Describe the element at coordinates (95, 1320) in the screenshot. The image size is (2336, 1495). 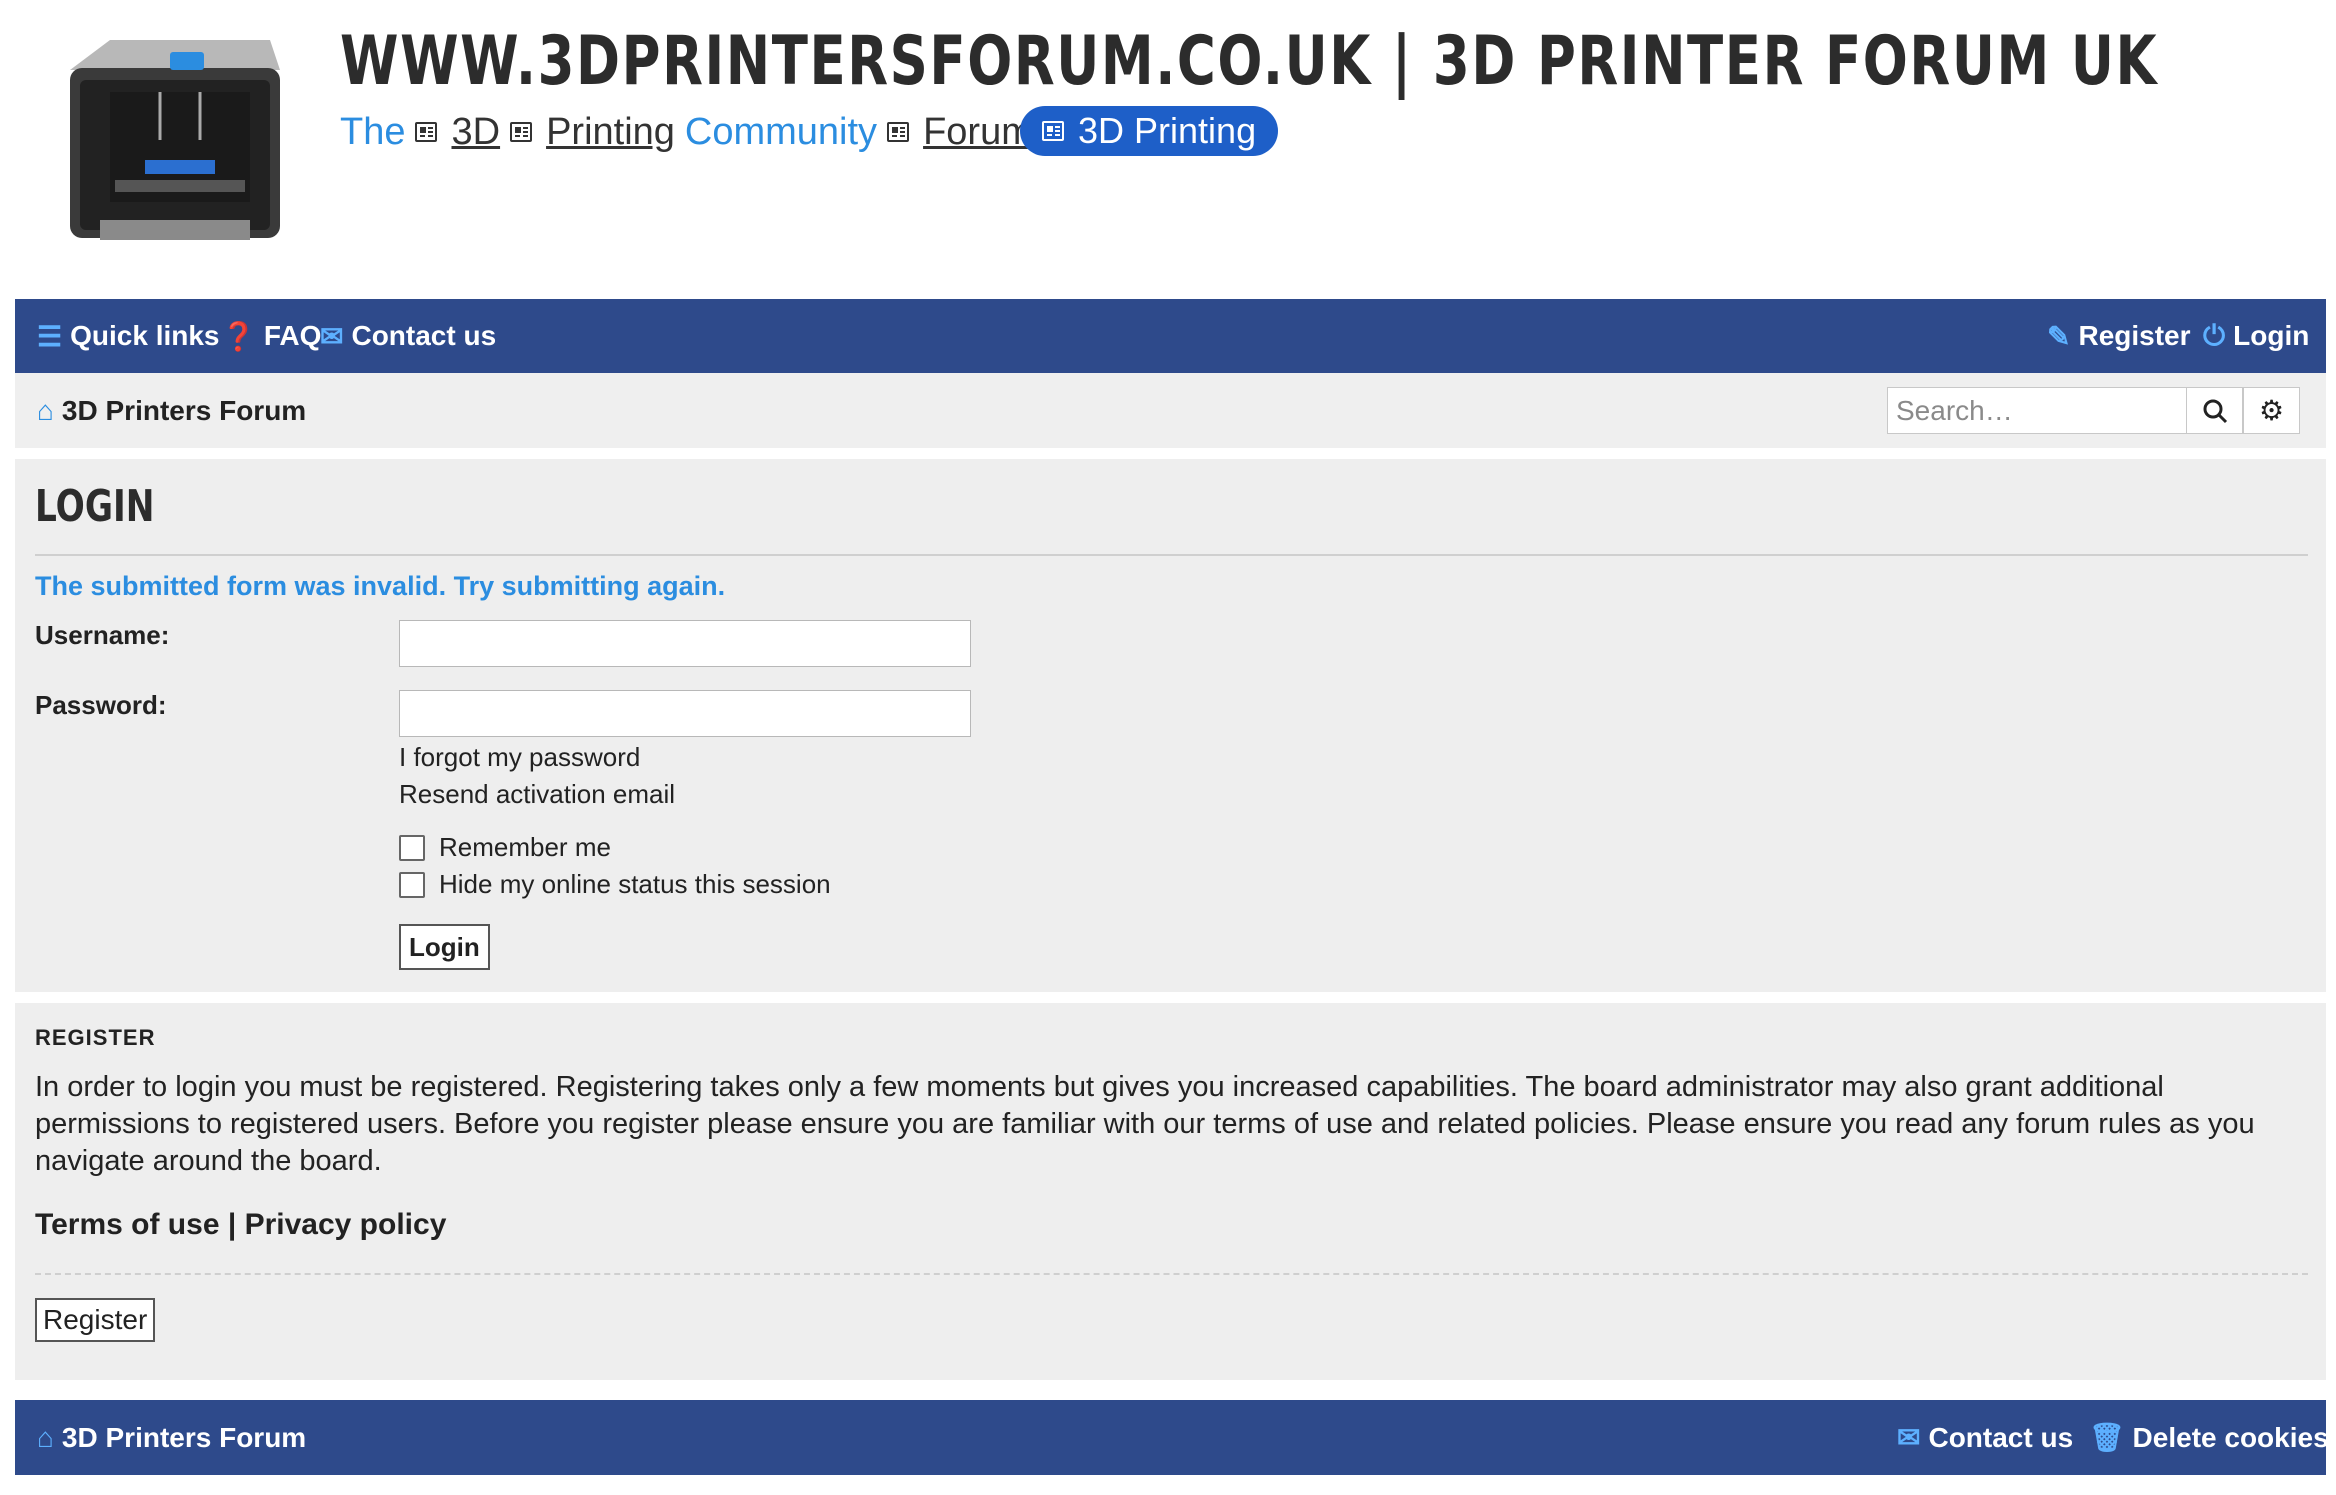
I see `register-button: Register` at that location.